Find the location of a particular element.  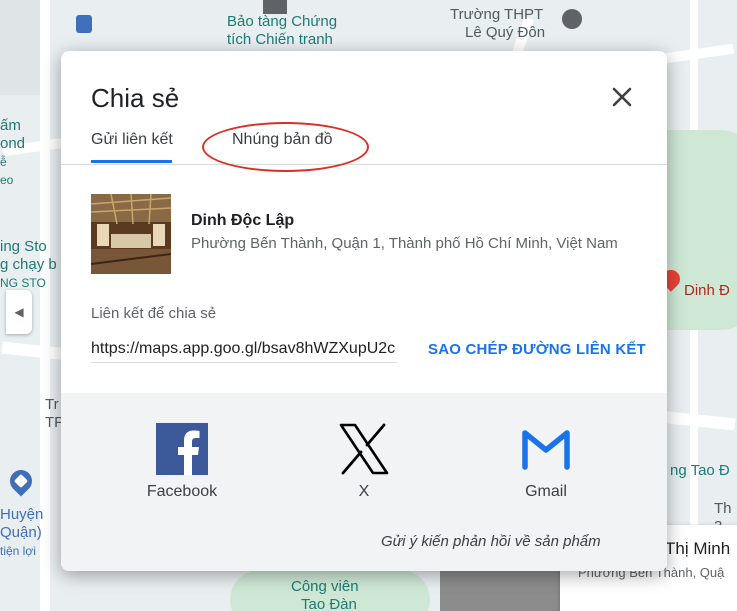

chevron-left-icon: ◀ is located at coordinates (19, 312).